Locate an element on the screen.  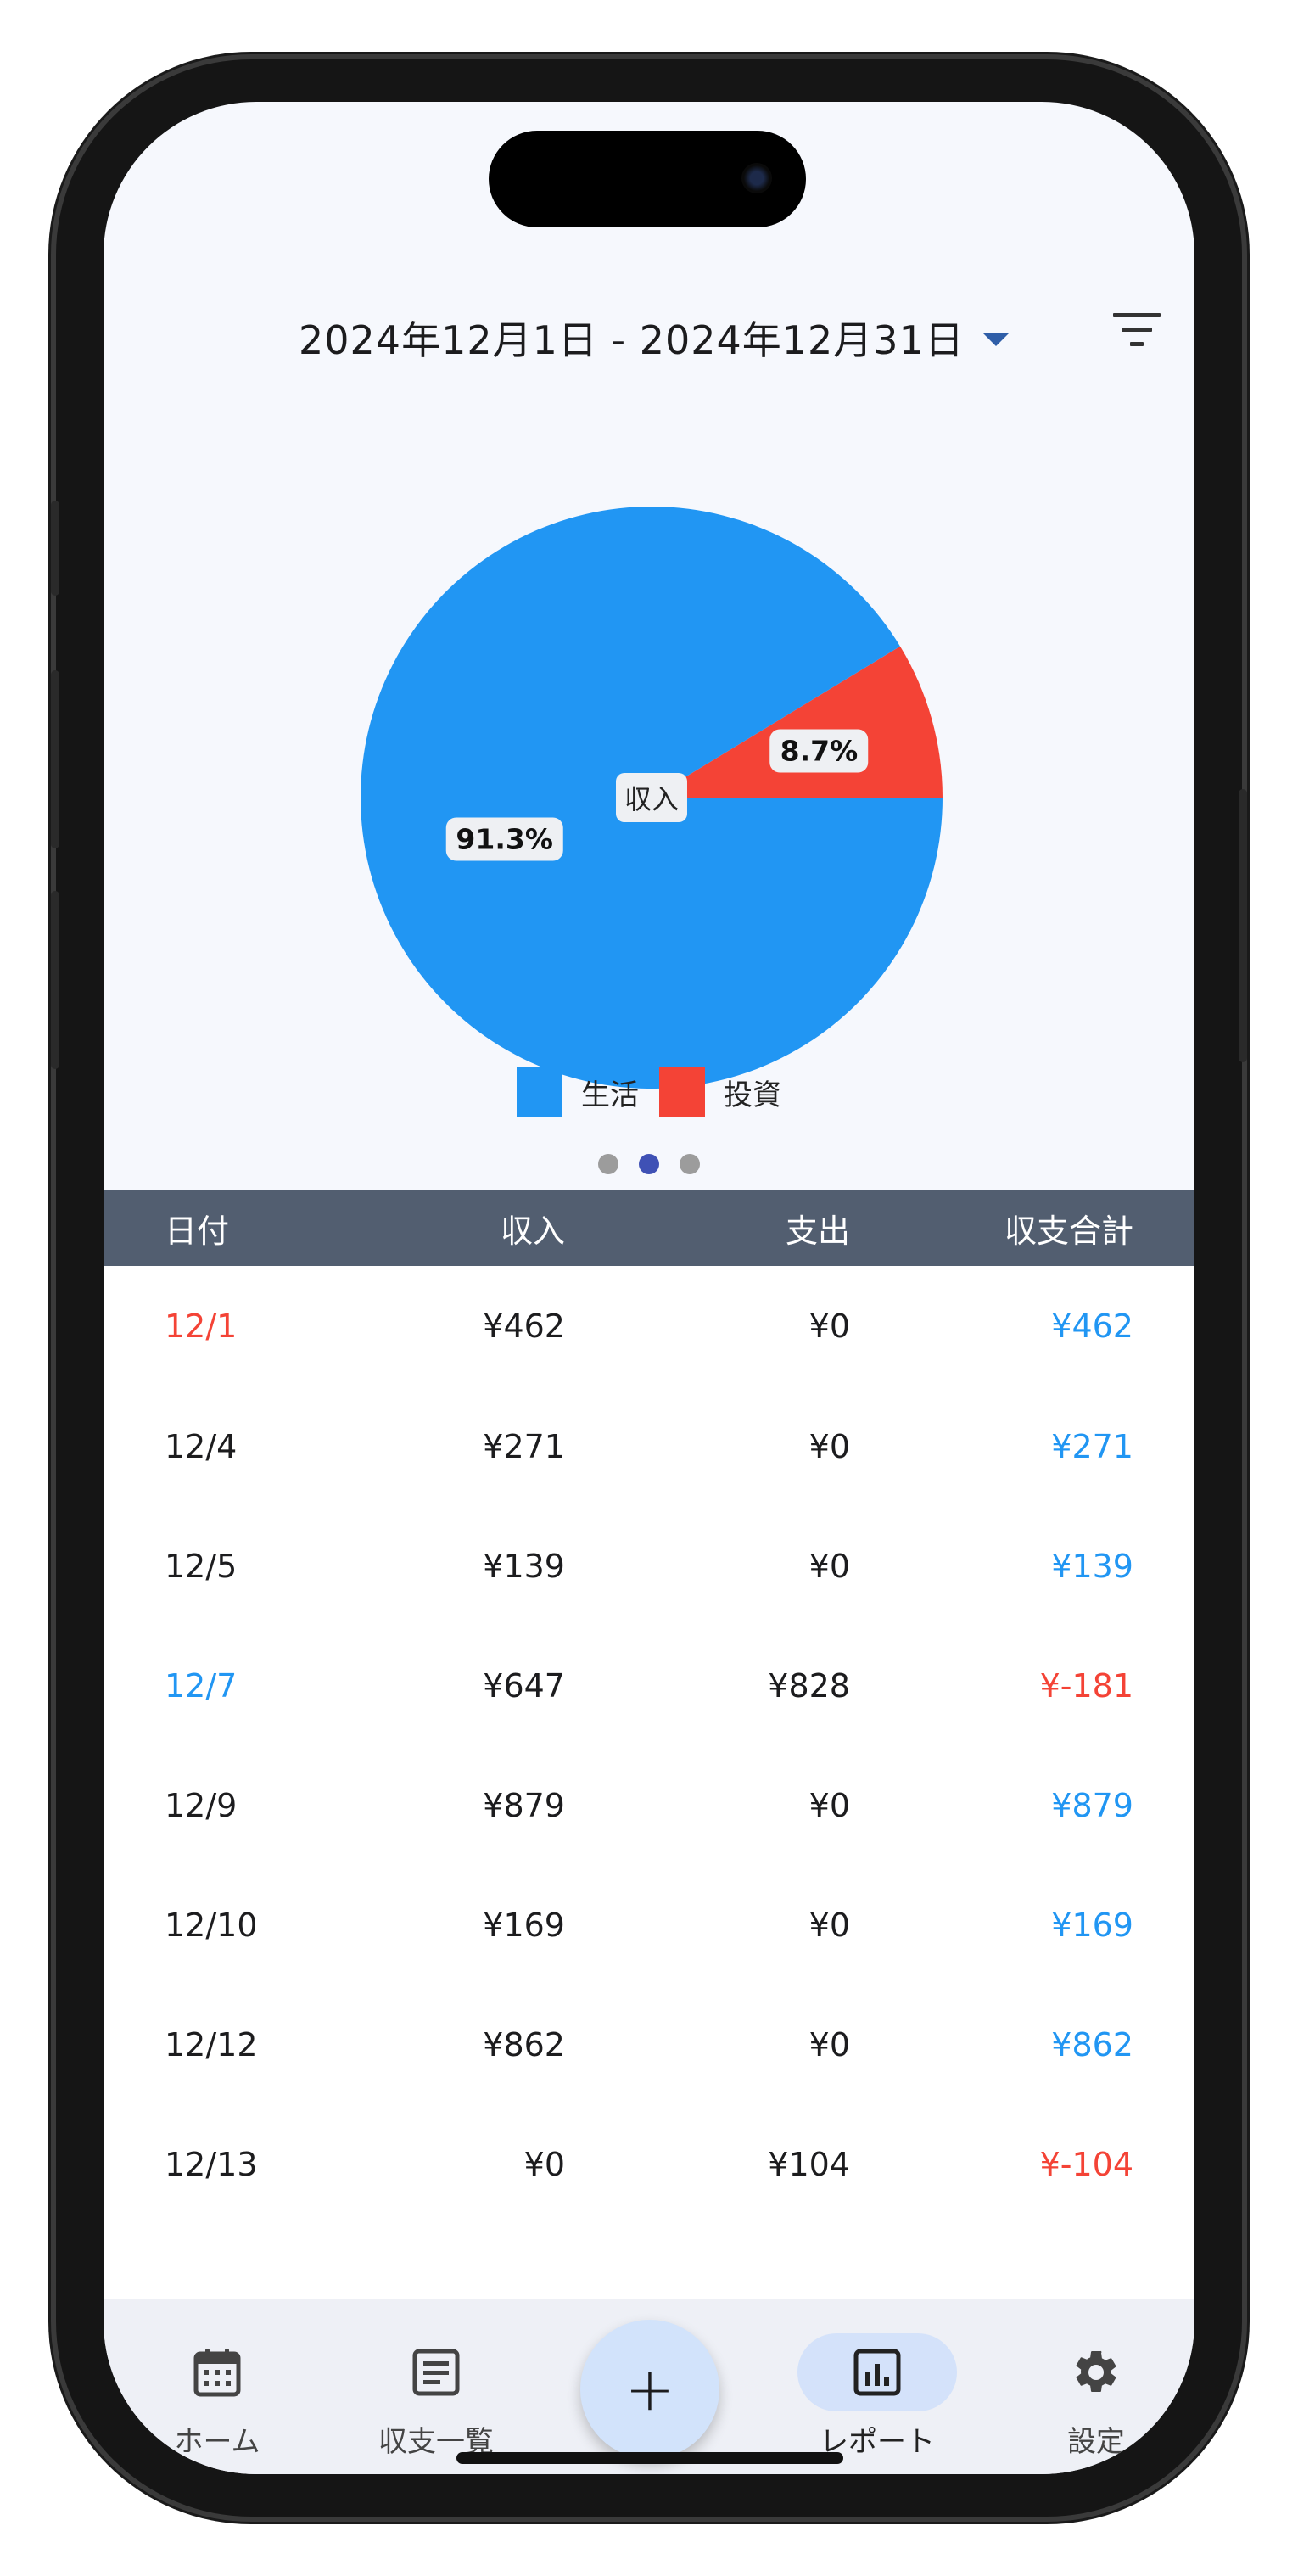
nav-report: レポート is located at coordinates (877, 2396).